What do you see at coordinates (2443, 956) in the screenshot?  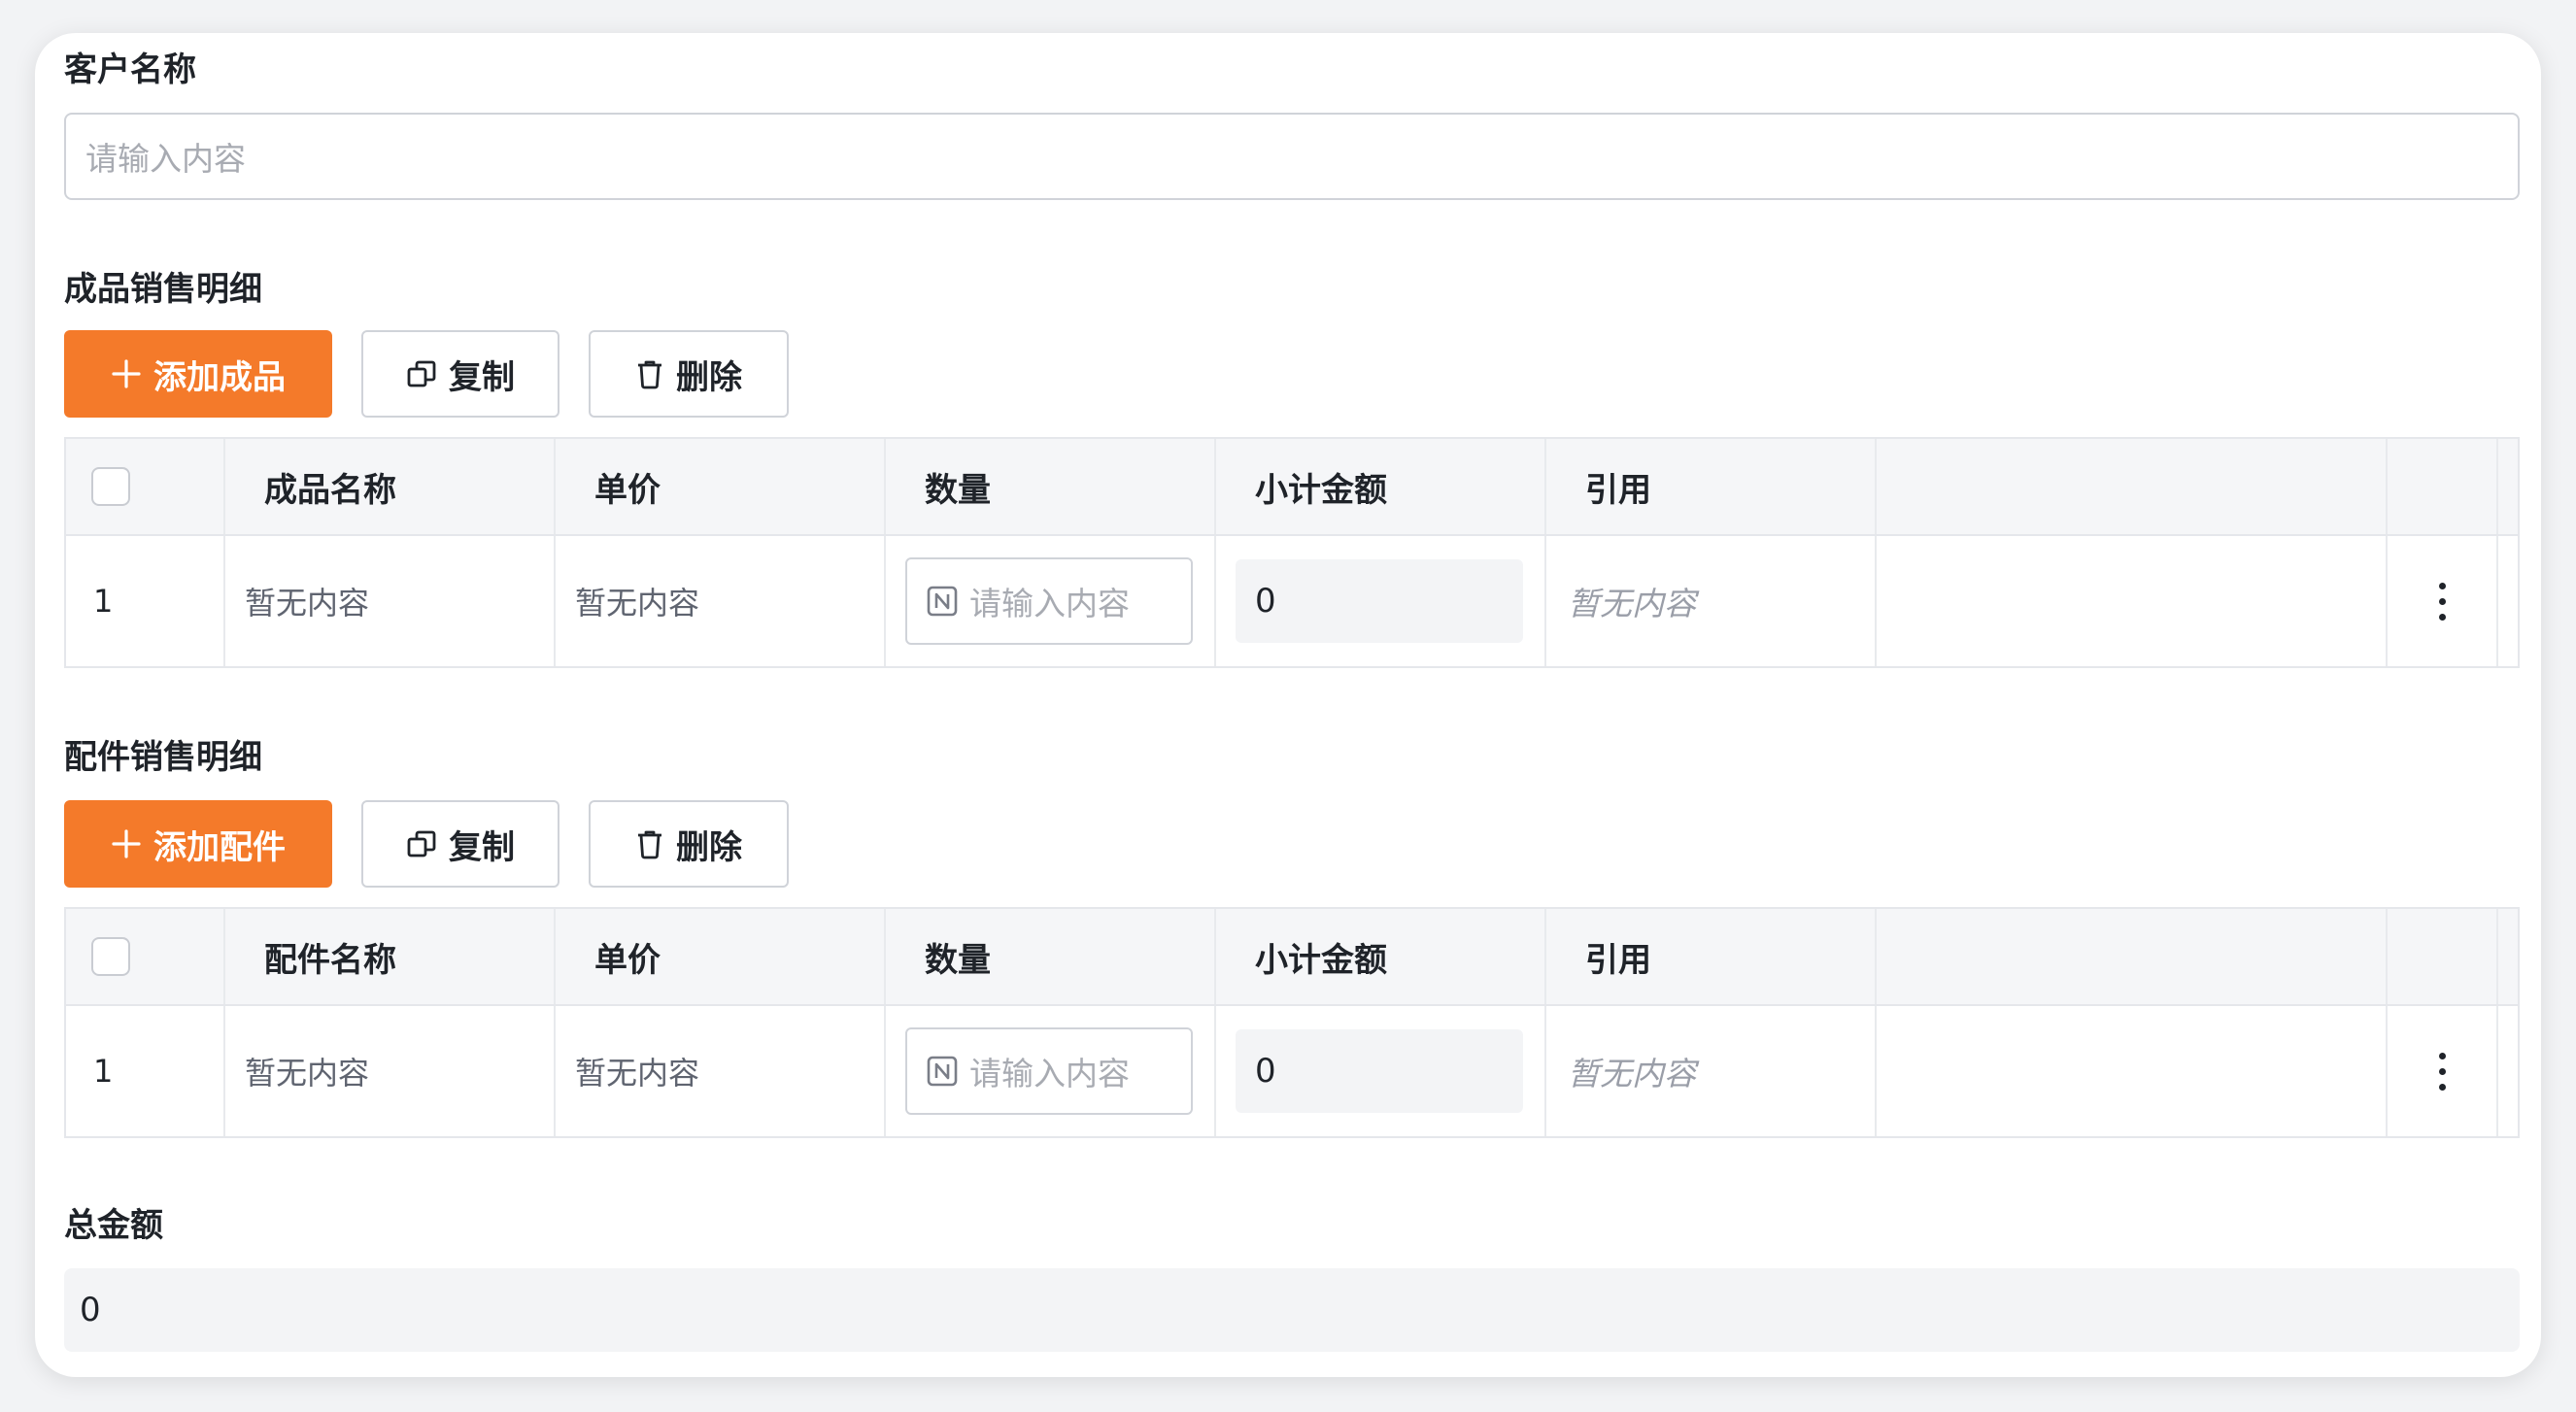 I see `parts-col-actions` at bounding box center [2443, 956].